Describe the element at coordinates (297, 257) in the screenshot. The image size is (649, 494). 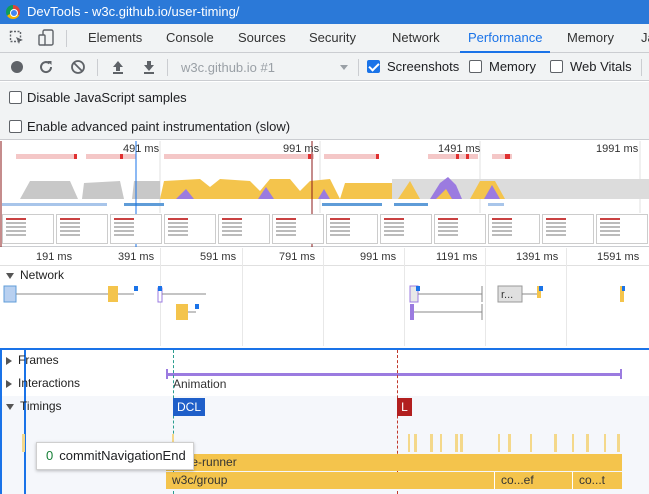
I see `ruler-tick: 791 ms` at that location.